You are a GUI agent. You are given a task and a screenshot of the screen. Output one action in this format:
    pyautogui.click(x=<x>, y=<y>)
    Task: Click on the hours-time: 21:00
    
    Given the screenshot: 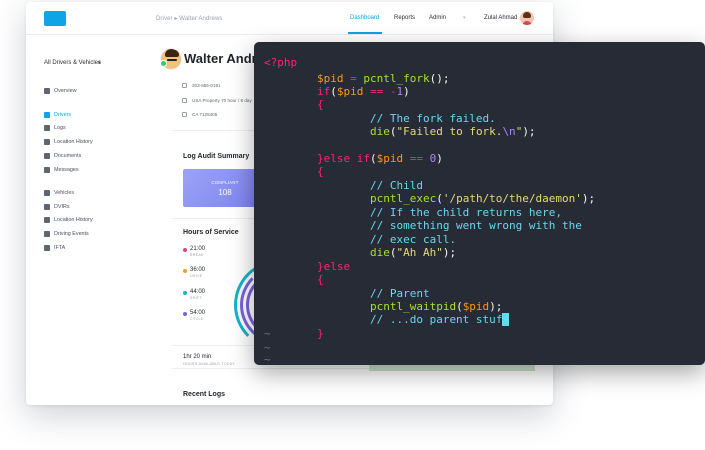 What is the action you would take?
    pyautogui.click(x=198, y=249)
    